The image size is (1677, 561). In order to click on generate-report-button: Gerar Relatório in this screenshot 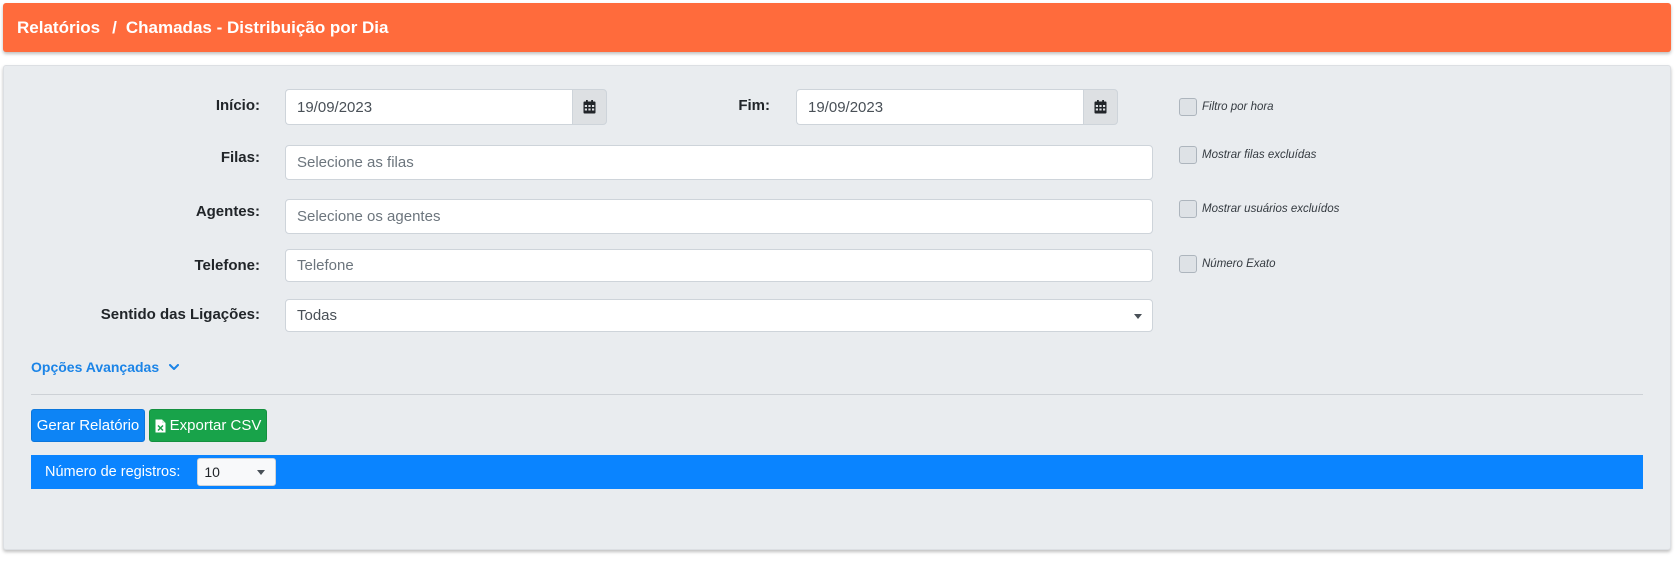, I will do `click(88, 425)`.